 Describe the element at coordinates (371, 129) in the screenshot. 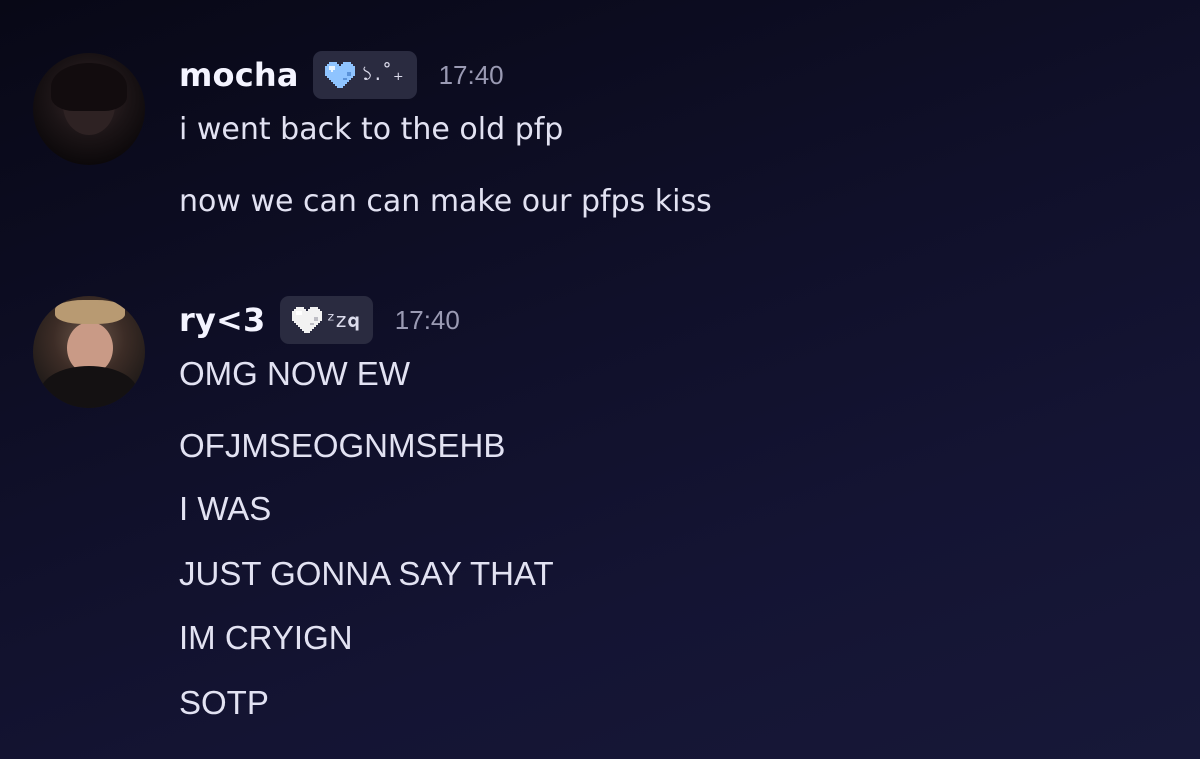

I see `message-line: i went back to the old pfp` at that location.